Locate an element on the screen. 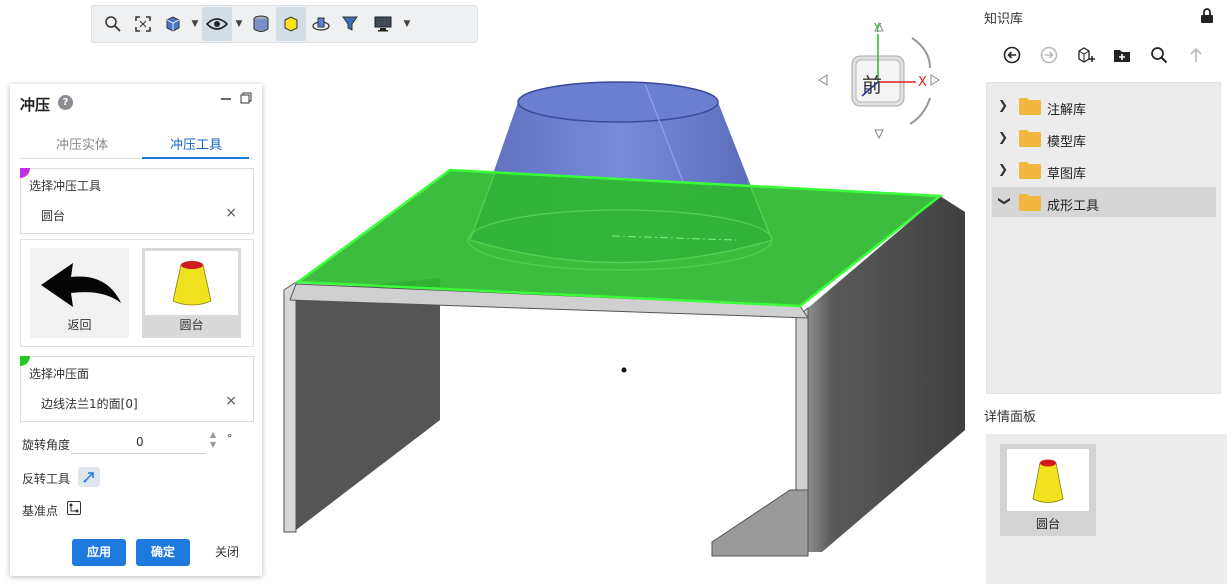 The image size is (1227, 584). view-toolbar: ▼ ▼ ▼ is located at coordinates (284, 24).